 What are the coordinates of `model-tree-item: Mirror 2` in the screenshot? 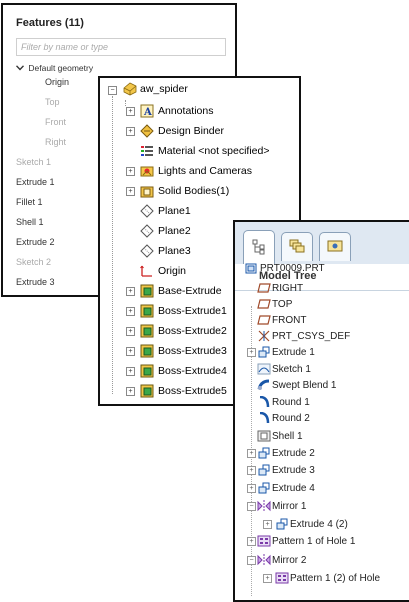 It's located at (281, 560).